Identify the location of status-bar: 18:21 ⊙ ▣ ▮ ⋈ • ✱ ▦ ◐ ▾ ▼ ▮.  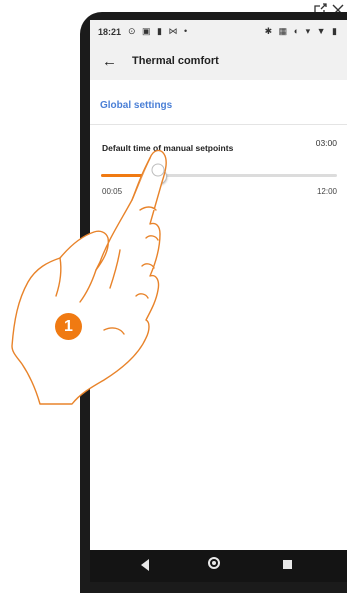
(218, 32).